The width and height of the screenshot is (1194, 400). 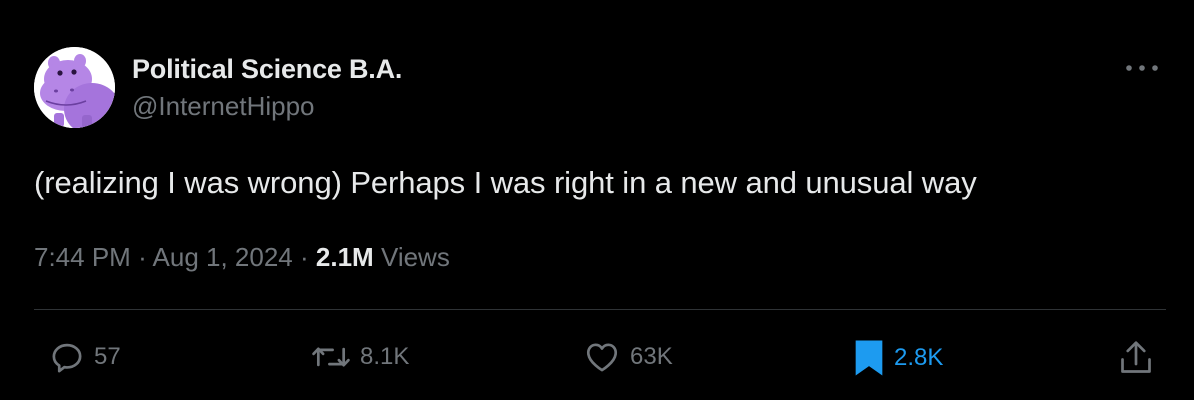 I want to click on bookmark-button: 2.8K, so click(x=897, y=358).